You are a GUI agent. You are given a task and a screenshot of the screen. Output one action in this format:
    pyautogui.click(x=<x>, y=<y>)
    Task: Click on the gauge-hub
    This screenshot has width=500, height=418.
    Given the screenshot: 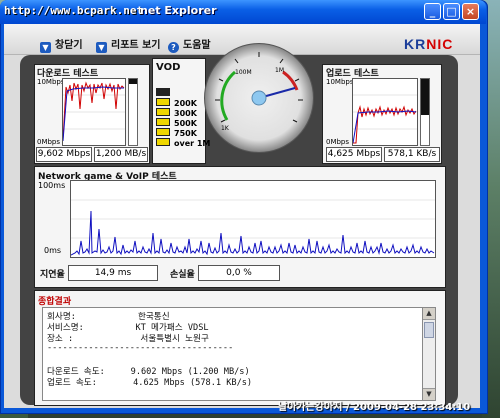 What is the action you would take?
    pyautogui.click(x=259, y=98)
    